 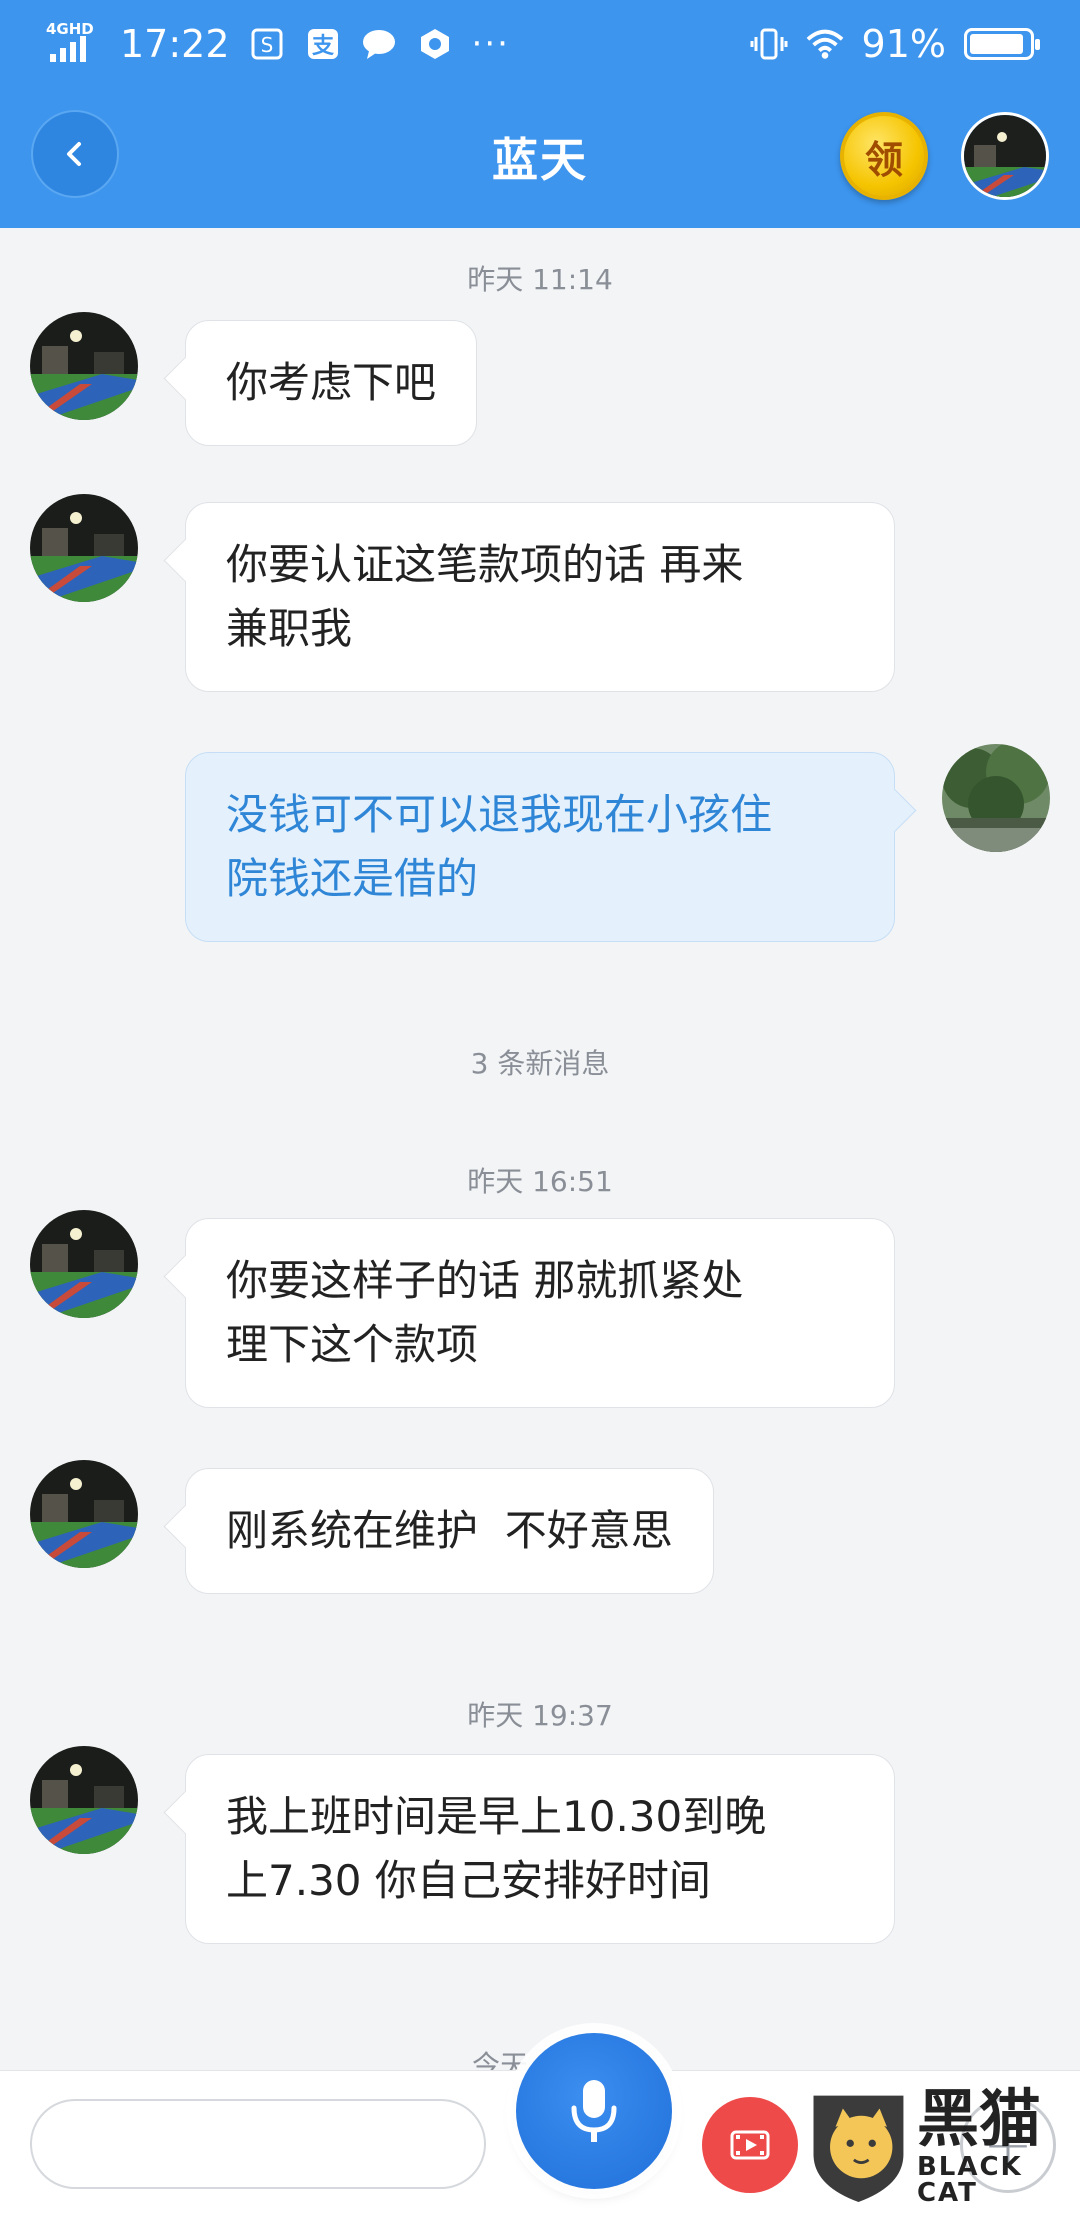 What do you see at coordinates (468, 1880) in the screenshot?
I see `message-text-line: 上7.30 你自己安排好时间` at bounding box center [468, 1880].